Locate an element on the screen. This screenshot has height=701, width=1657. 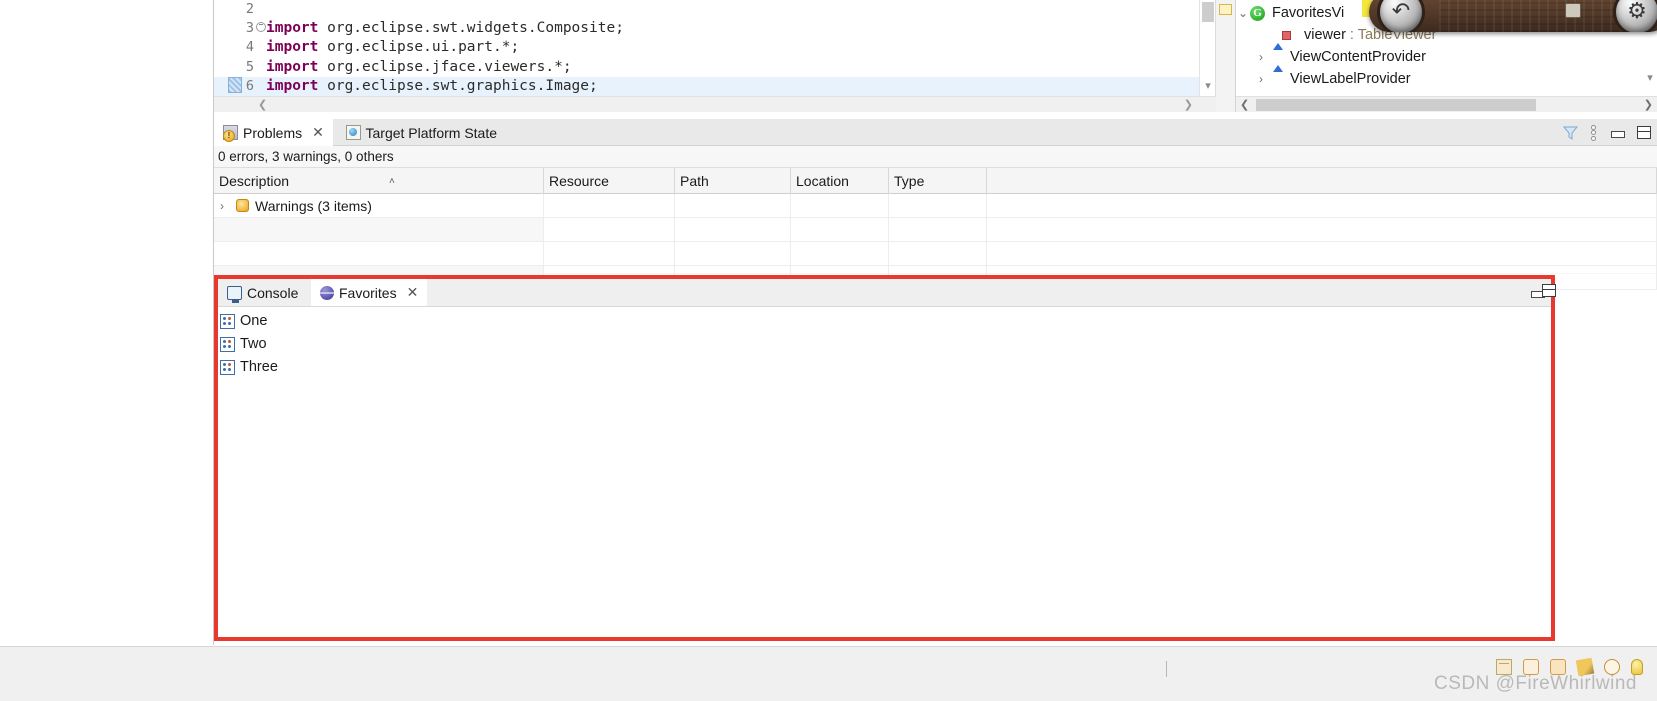
filter-icon is located at coordinates (1570, 133).